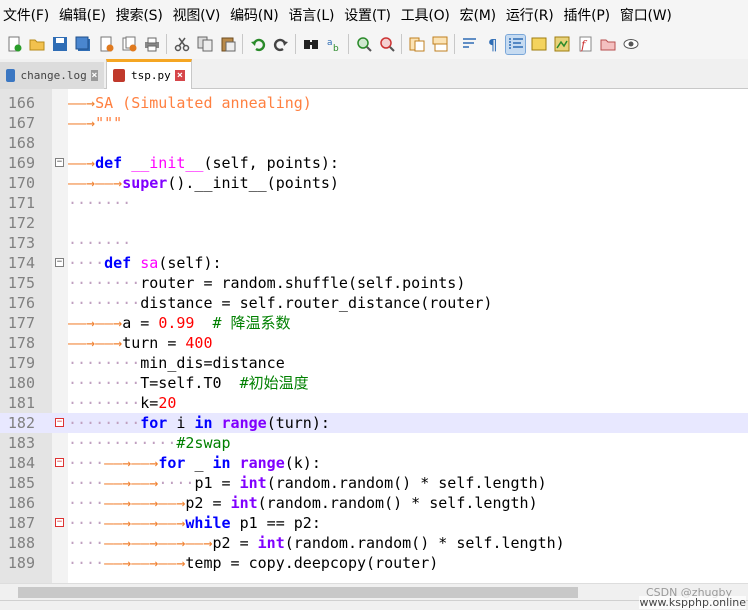  I want to click on code-text: ——→""", so click(95, 123).